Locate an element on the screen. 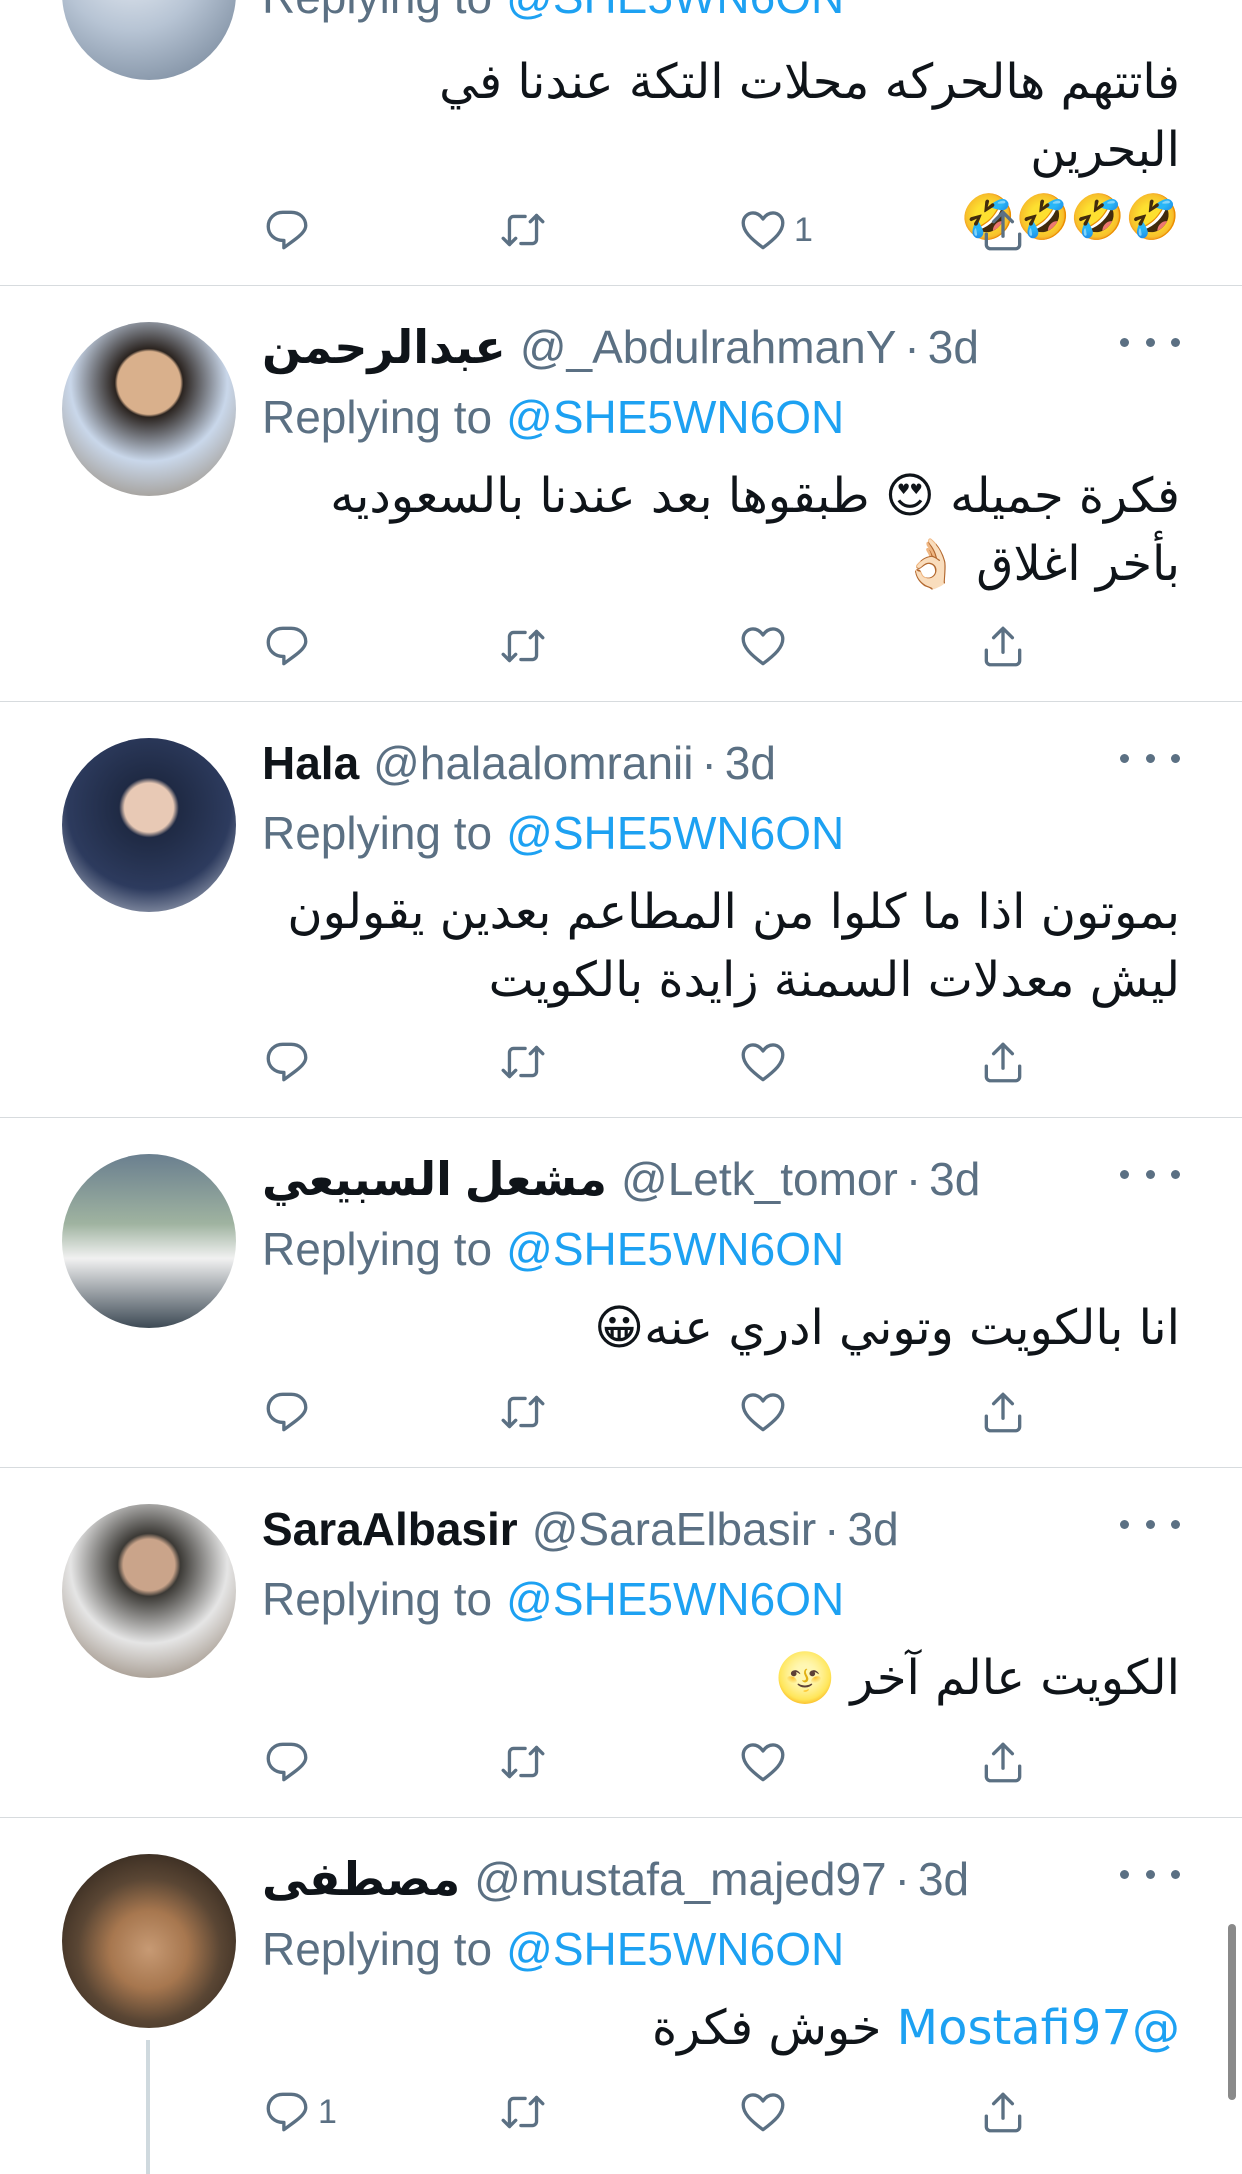 Image resolution: width=1242 pixels, height=2174 pixels. tweet-text-line: انا بالكويت وتوني ادري عنه😀 is located at coordinates (887, 1328).